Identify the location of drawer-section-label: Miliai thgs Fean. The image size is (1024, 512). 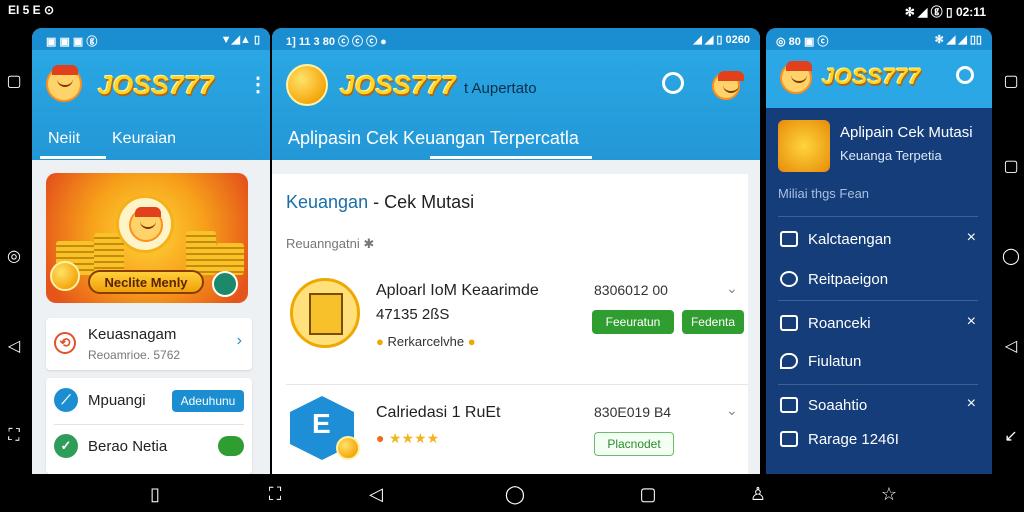
(824, 193).